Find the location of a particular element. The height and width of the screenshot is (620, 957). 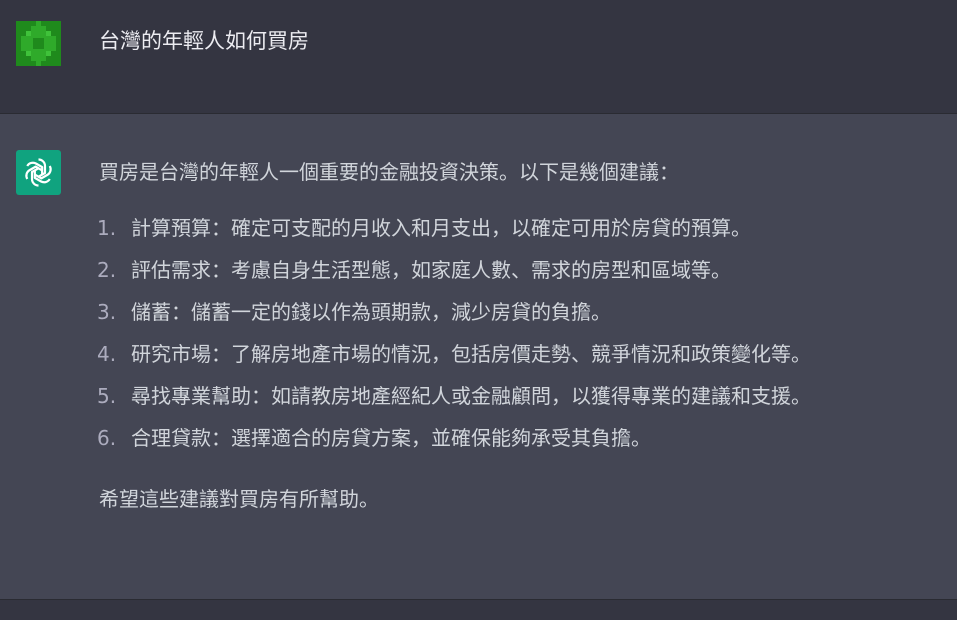

user-avatar-icon is located at coordinates (38, 43).